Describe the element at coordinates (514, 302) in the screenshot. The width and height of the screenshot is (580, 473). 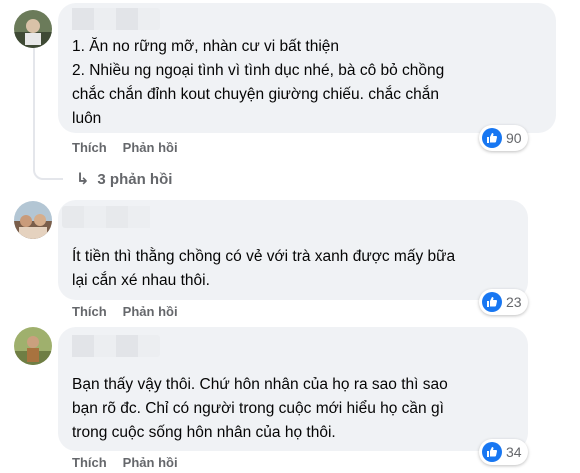
I see `reaction-count: 23` at that location.